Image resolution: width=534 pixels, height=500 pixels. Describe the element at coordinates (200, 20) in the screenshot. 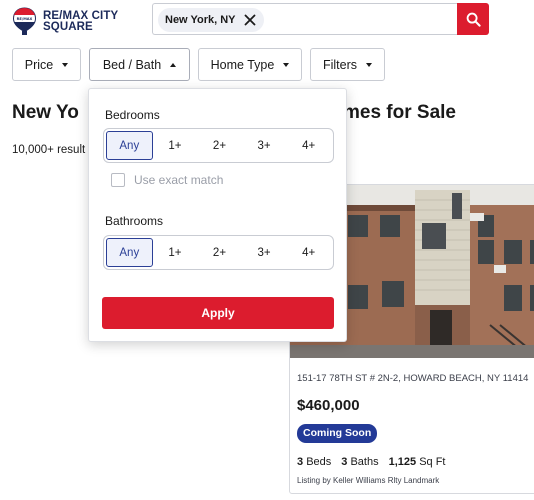

I see `location-chip-label: New York, NY` at that location.